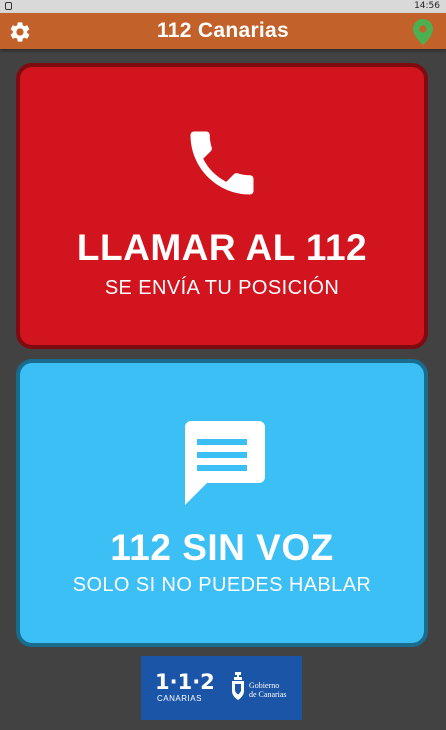 Image resolution: width=446 pixels, height=730 pixels. I want to click on app-title: 112 Canarias, so click(223, 30).